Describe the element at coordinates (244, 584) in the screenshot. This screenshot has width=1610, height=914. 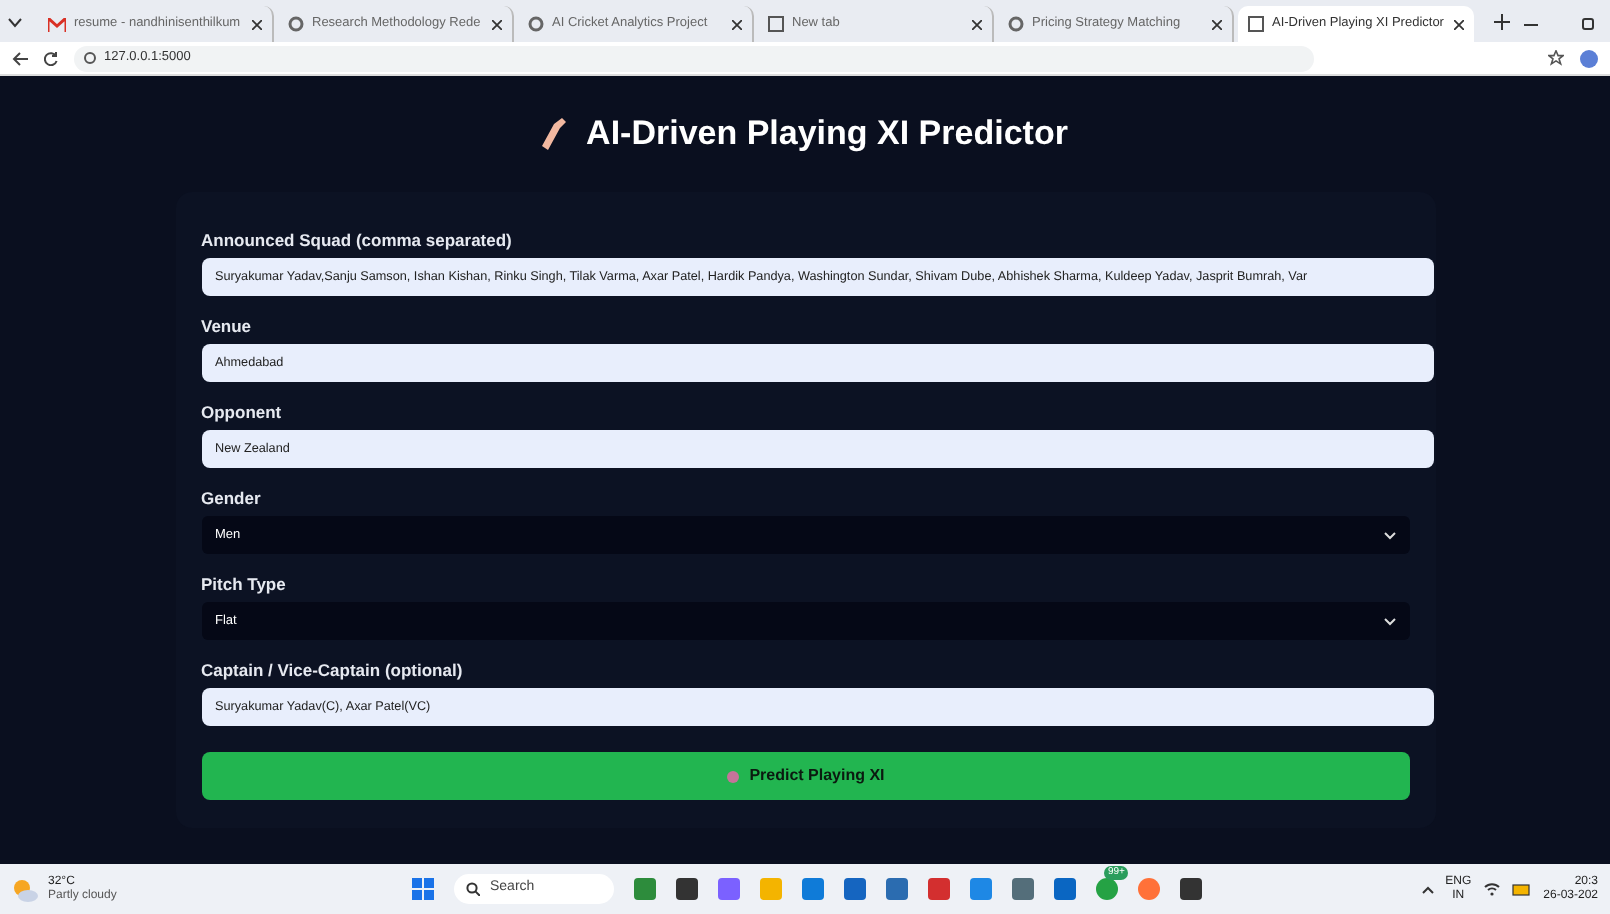
I see `field-label: Pitch Type` at that location.